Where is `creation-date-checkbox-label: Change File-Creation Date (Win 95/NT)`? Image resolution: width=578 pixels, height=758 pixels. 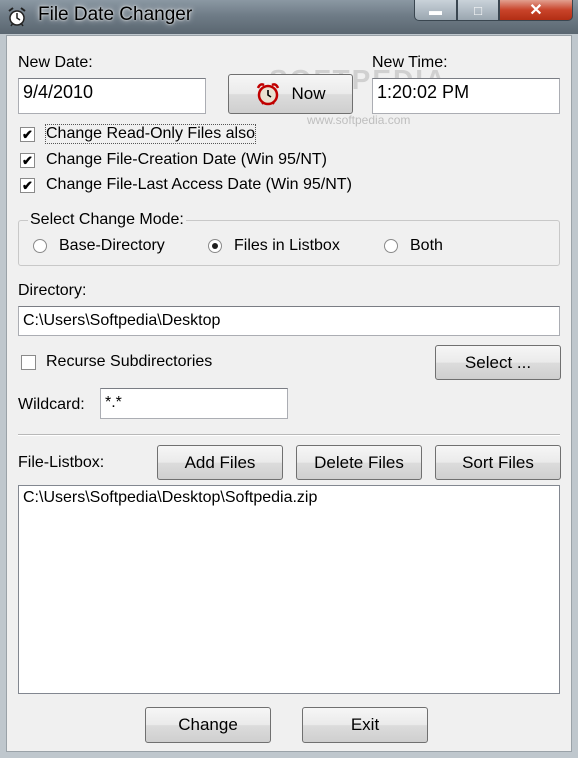
creation-date-checkbox-label: Change File-Creation Date (Win 95/NT) is located at coordinates (186, 160).